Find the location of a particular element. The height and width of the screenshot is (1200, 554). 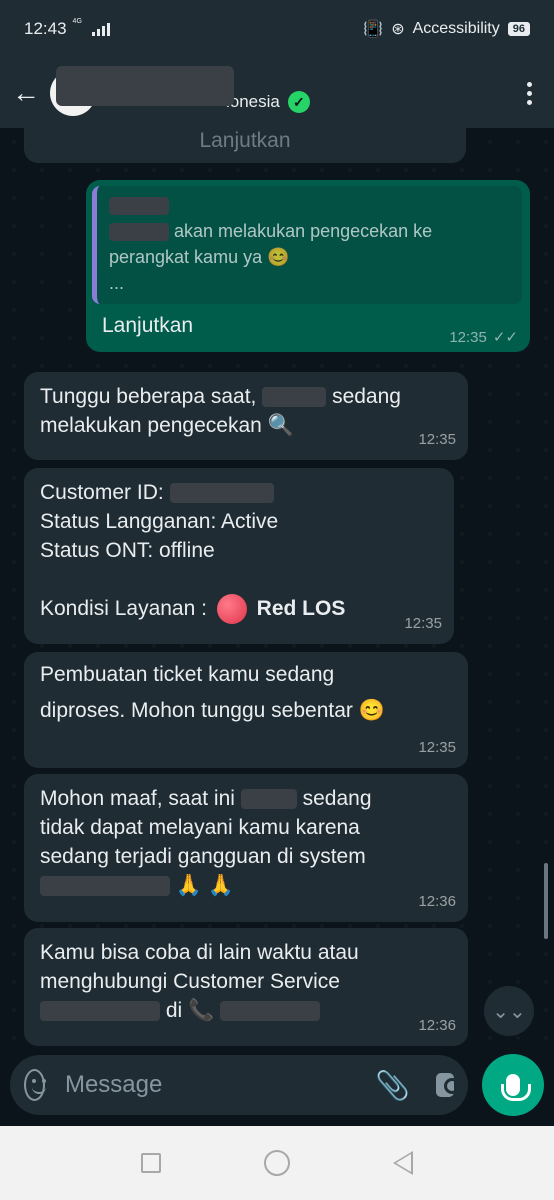

network-type: 4G is located at coordinates (77, 21).